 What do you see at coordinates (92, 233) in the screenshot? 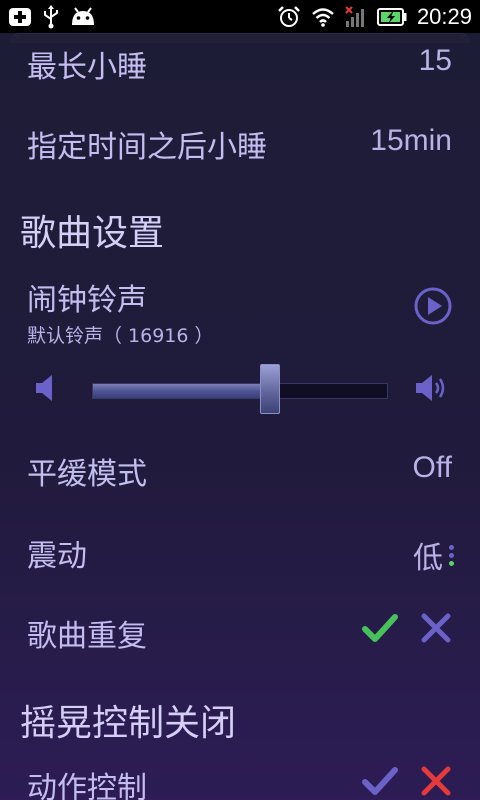
I see `section-title-song: 歌曲设置` at bounding box center [92, 233].